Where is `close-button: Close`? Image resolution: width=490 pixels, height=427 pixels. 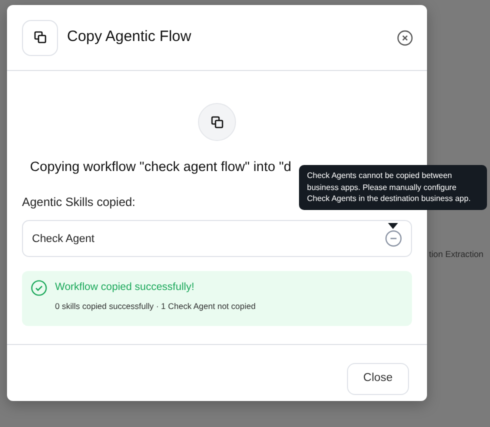
close-button: Close is located at coordinates (378, 379).